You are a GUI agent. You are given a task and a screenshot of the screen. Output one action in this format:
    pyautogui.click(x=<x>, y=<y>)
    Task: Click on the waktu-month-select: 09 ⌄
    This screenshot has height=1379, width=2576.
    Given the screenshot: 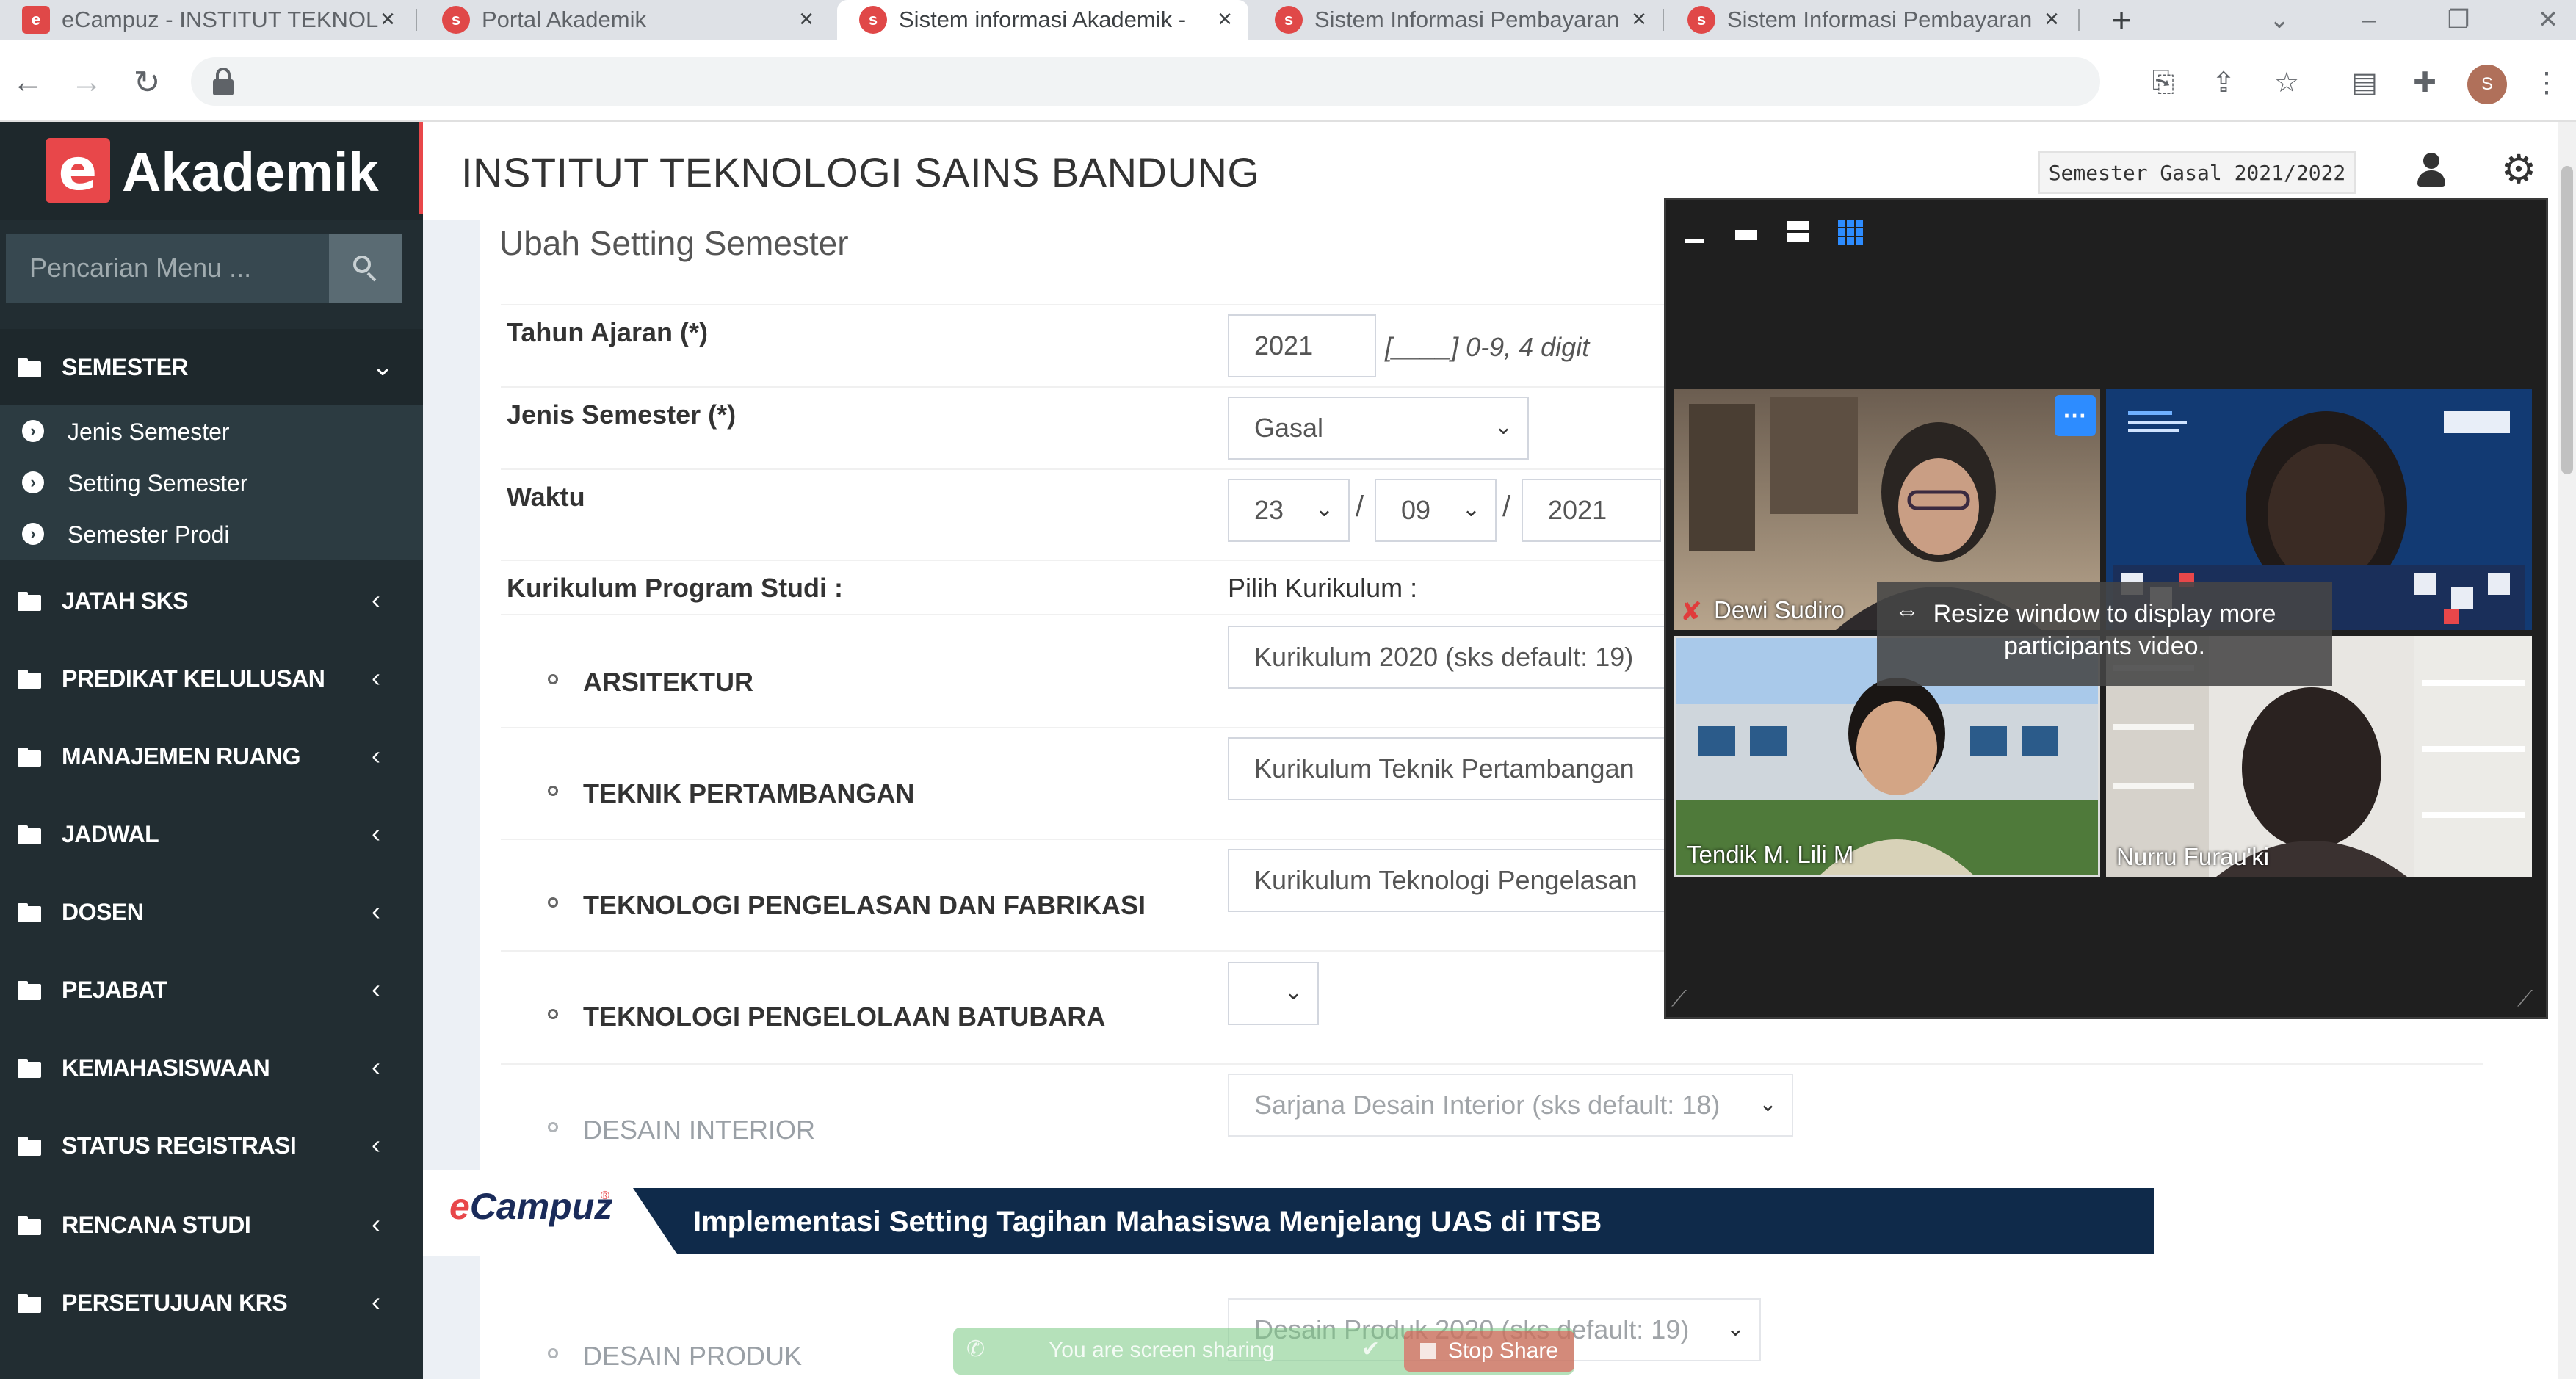 What is the action you would take?
    pyautogui.click(x=1436, y=510)
    